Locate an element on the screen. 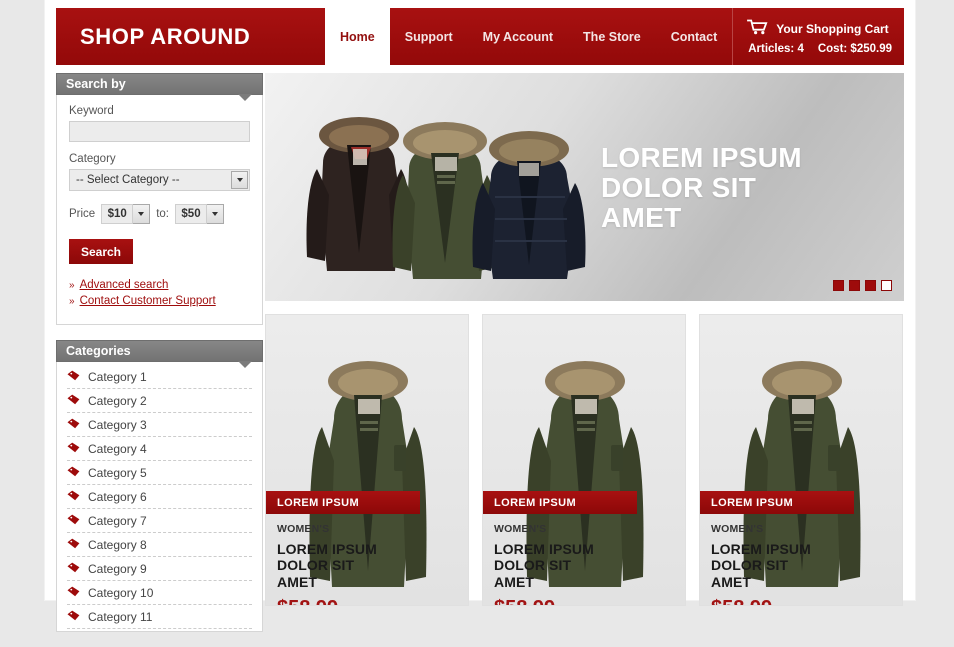  price-from-select: $10 is located at coordinates (126, 214).